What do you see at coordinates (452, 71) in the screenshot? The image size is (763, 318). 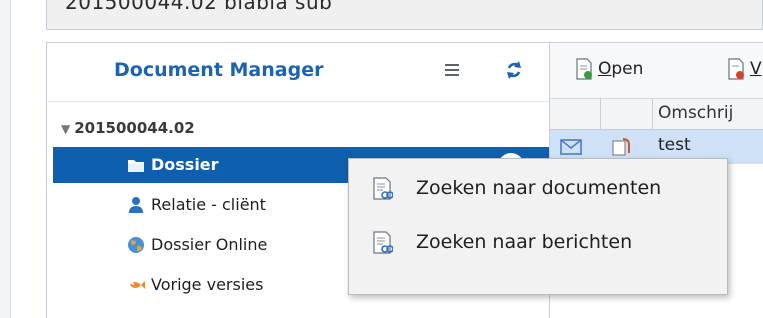 I see `hamburger-icon` at bounding box center [452, 71].